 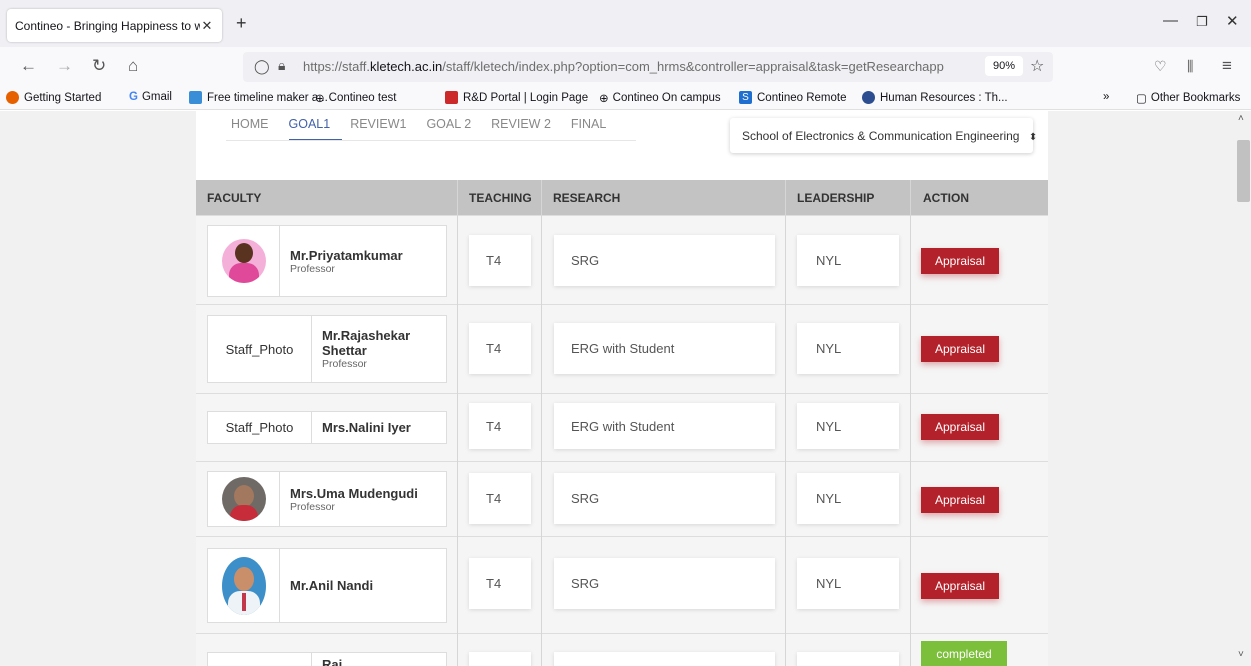 What do you see at coordinates (793, 97) in the screenshot?
I see `bookmark-contineo-remote: S Contineo Remote` at bounding box center [793, 97].